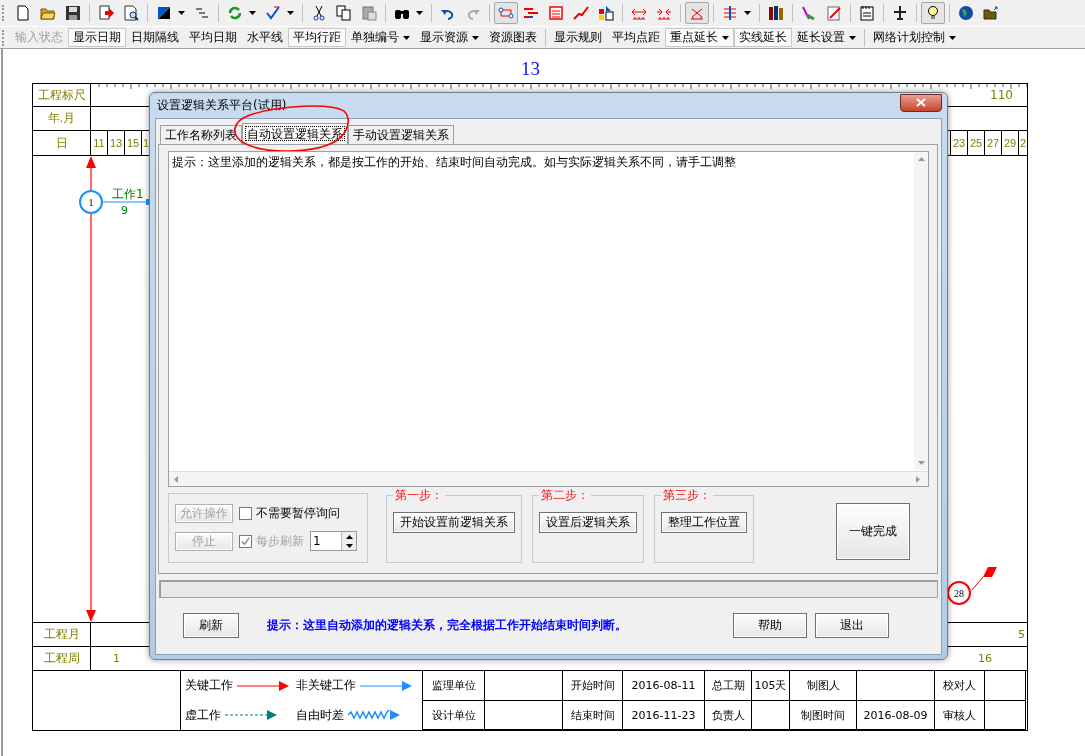 The width and height of the screenshot is (1085, 756). I want to click on toolbar-button: 资源图表, so click(513, 37).